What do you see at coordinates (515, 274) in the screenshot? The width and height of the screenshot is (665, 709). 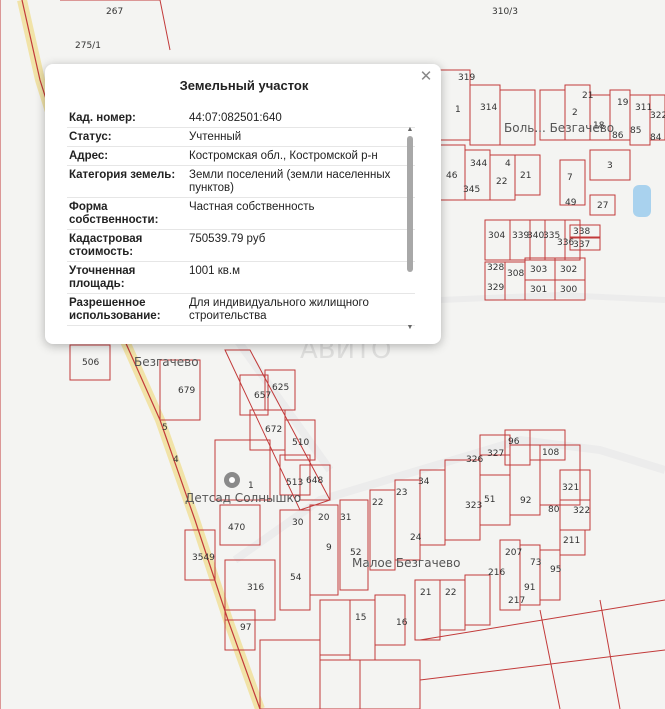 I see `parcel-label: 308` at bounding box center [515, 274].